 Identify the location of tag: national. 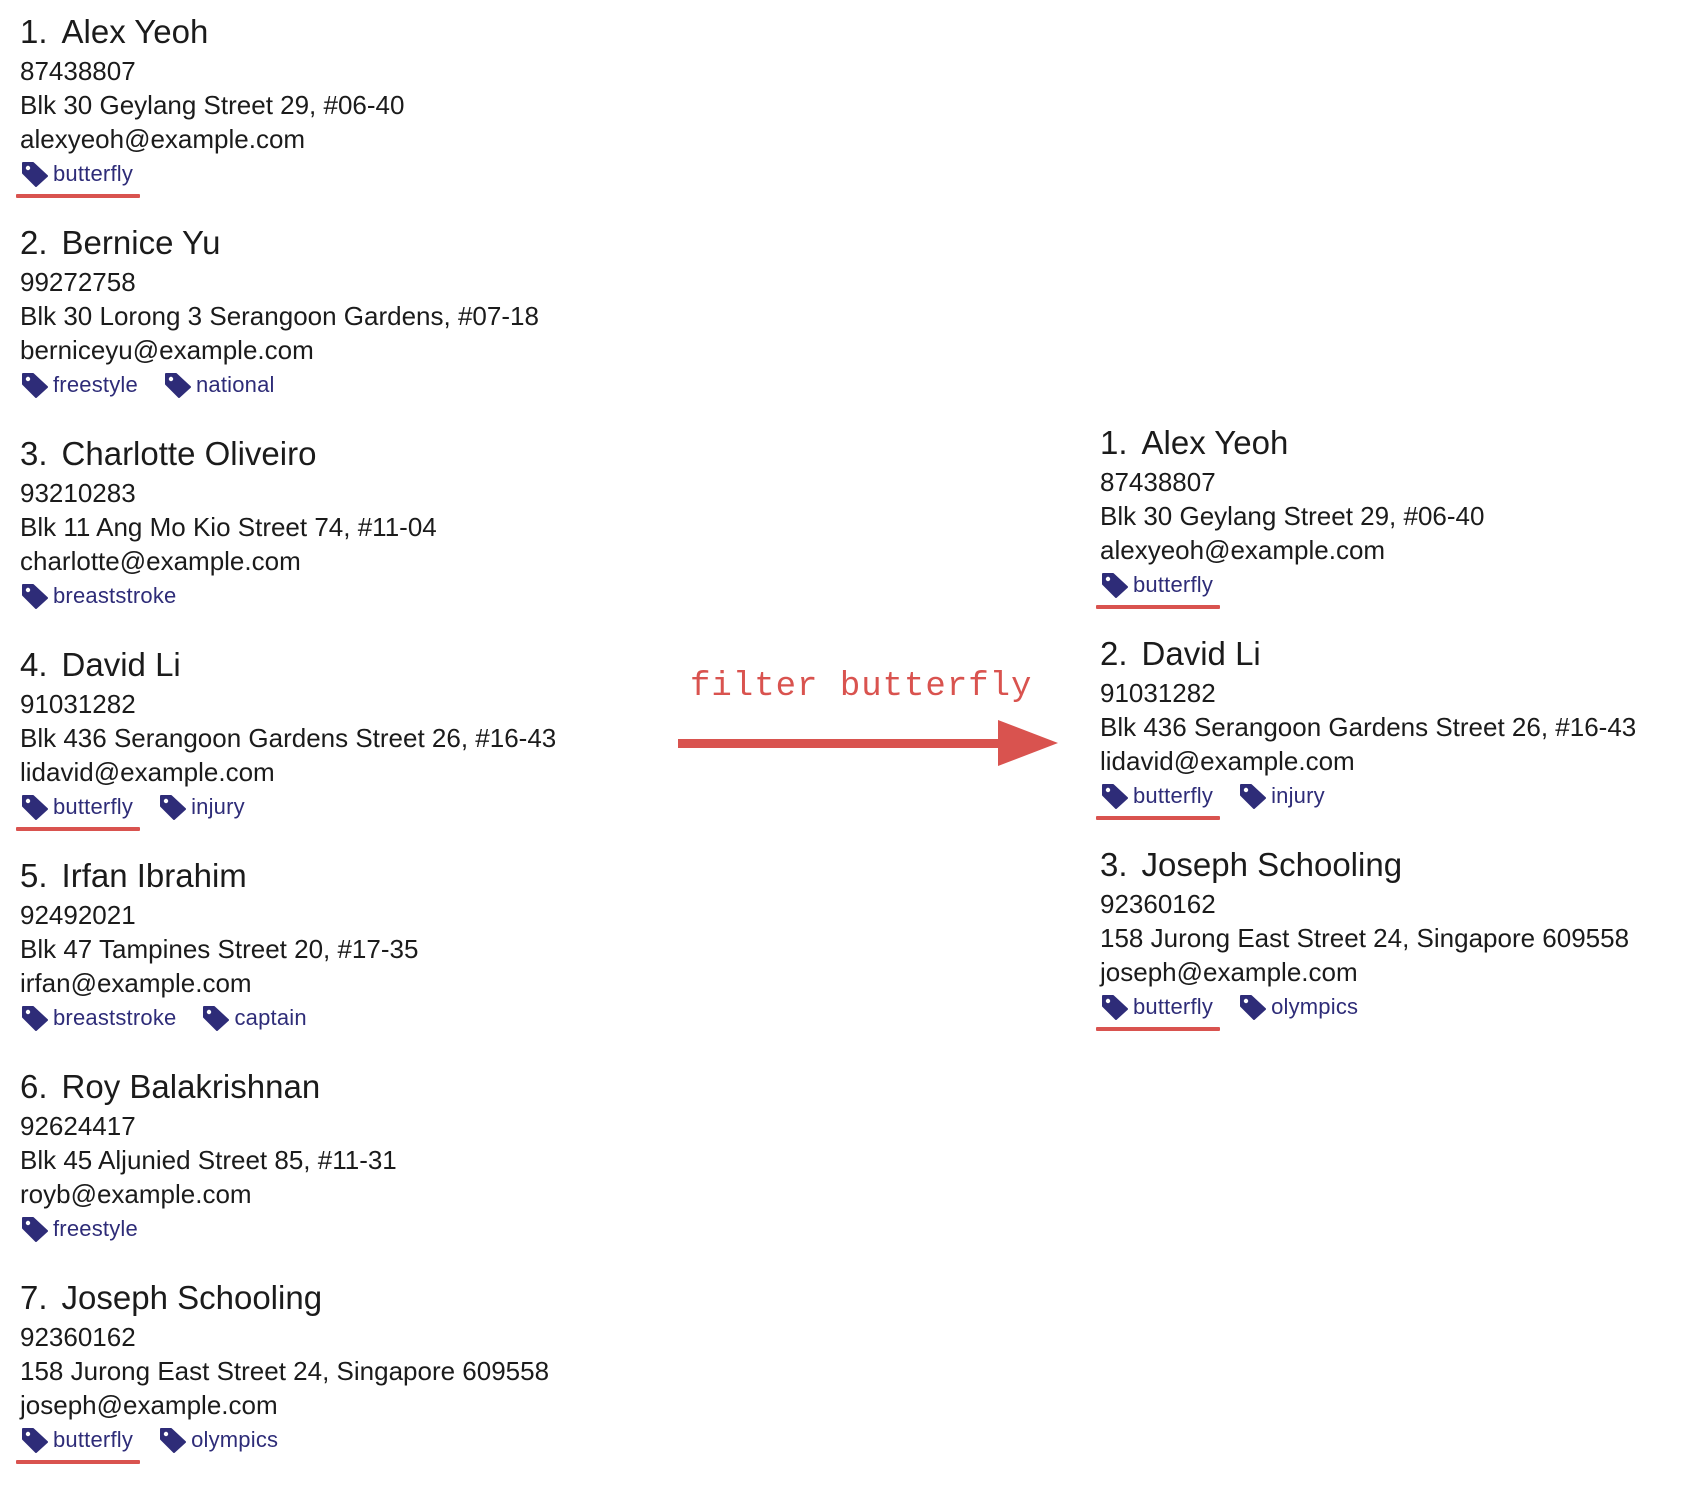
(220, 385).